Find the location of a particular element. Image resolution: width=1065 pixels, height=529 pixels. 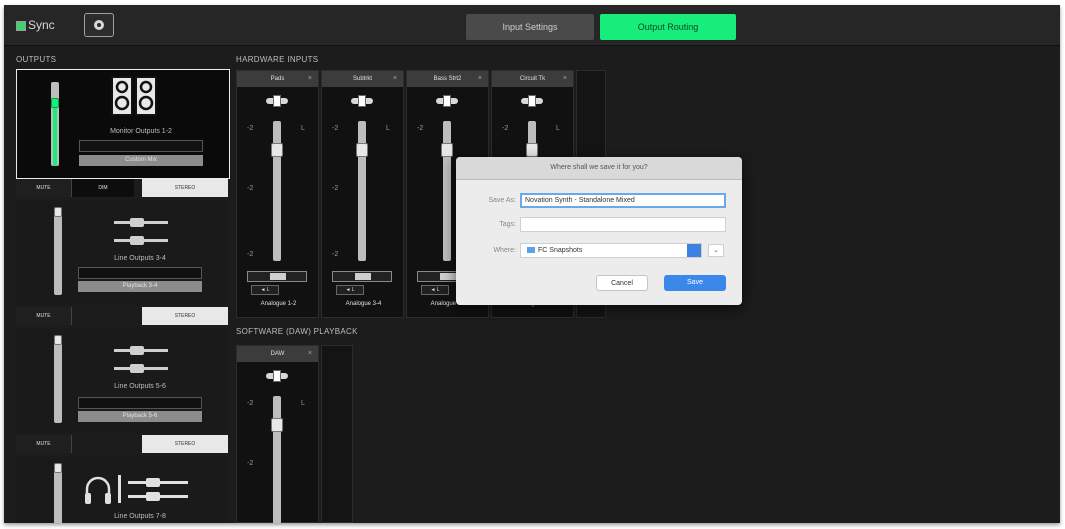

save-button: Save is located at coordinates (695, 283).